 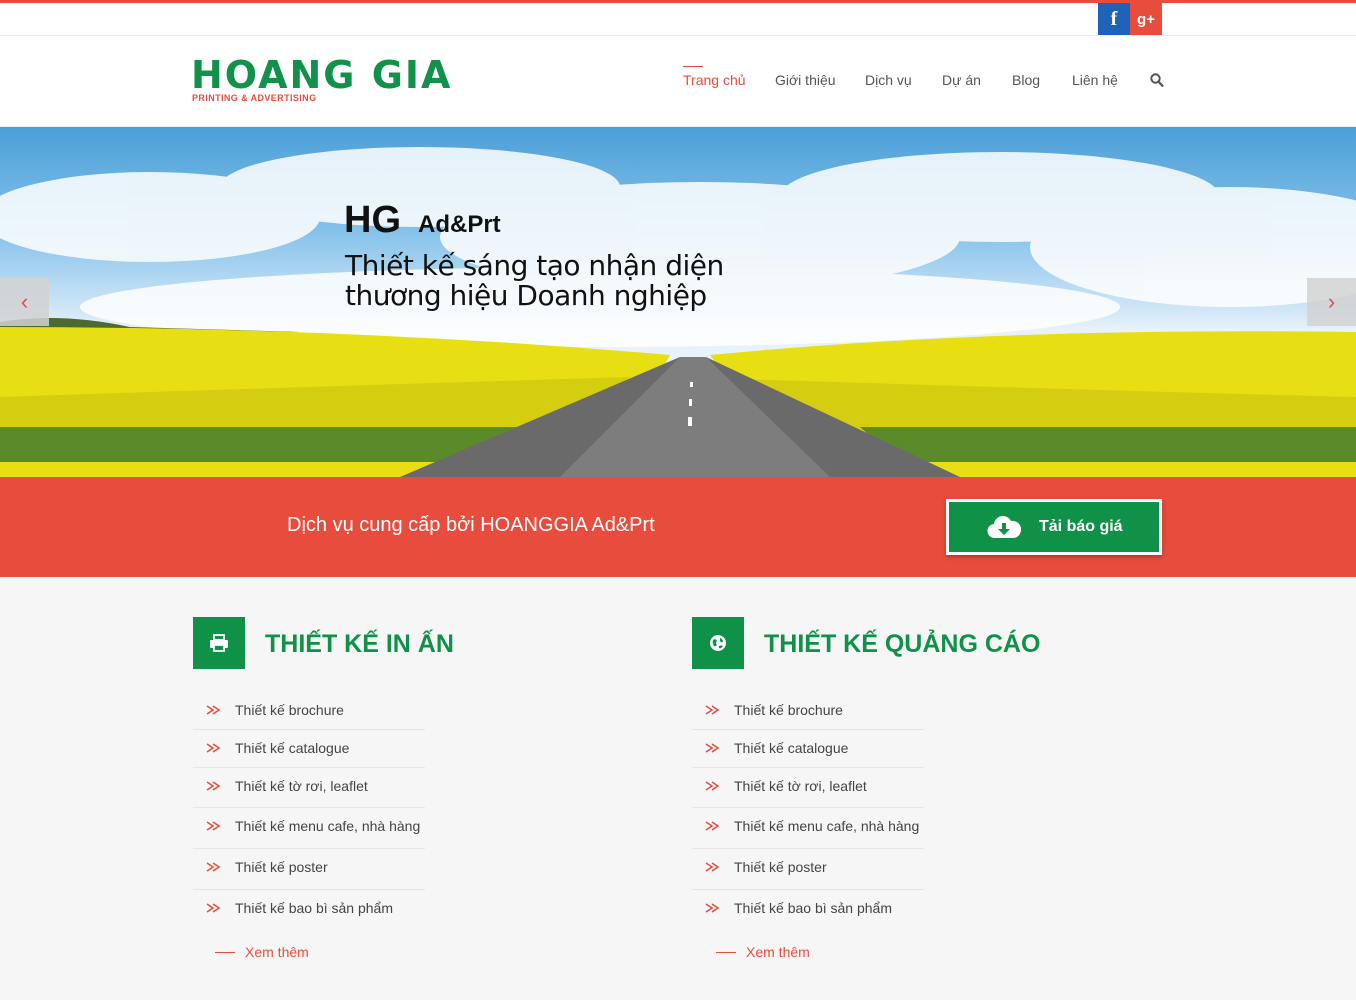 I want to click on nav-item-contact: Liên hệ, so click(x=1095, y=80).